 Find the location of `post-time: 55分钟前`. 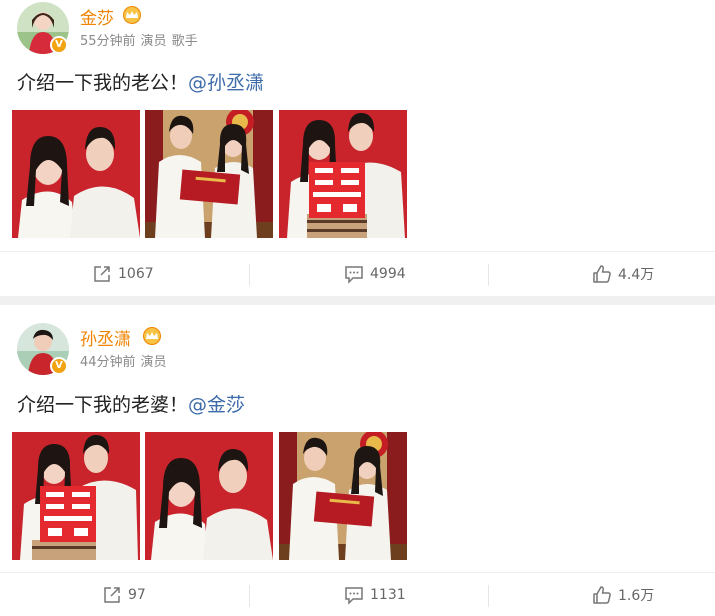

post-time: 55分钟前 is located at coordinates (108, 41).